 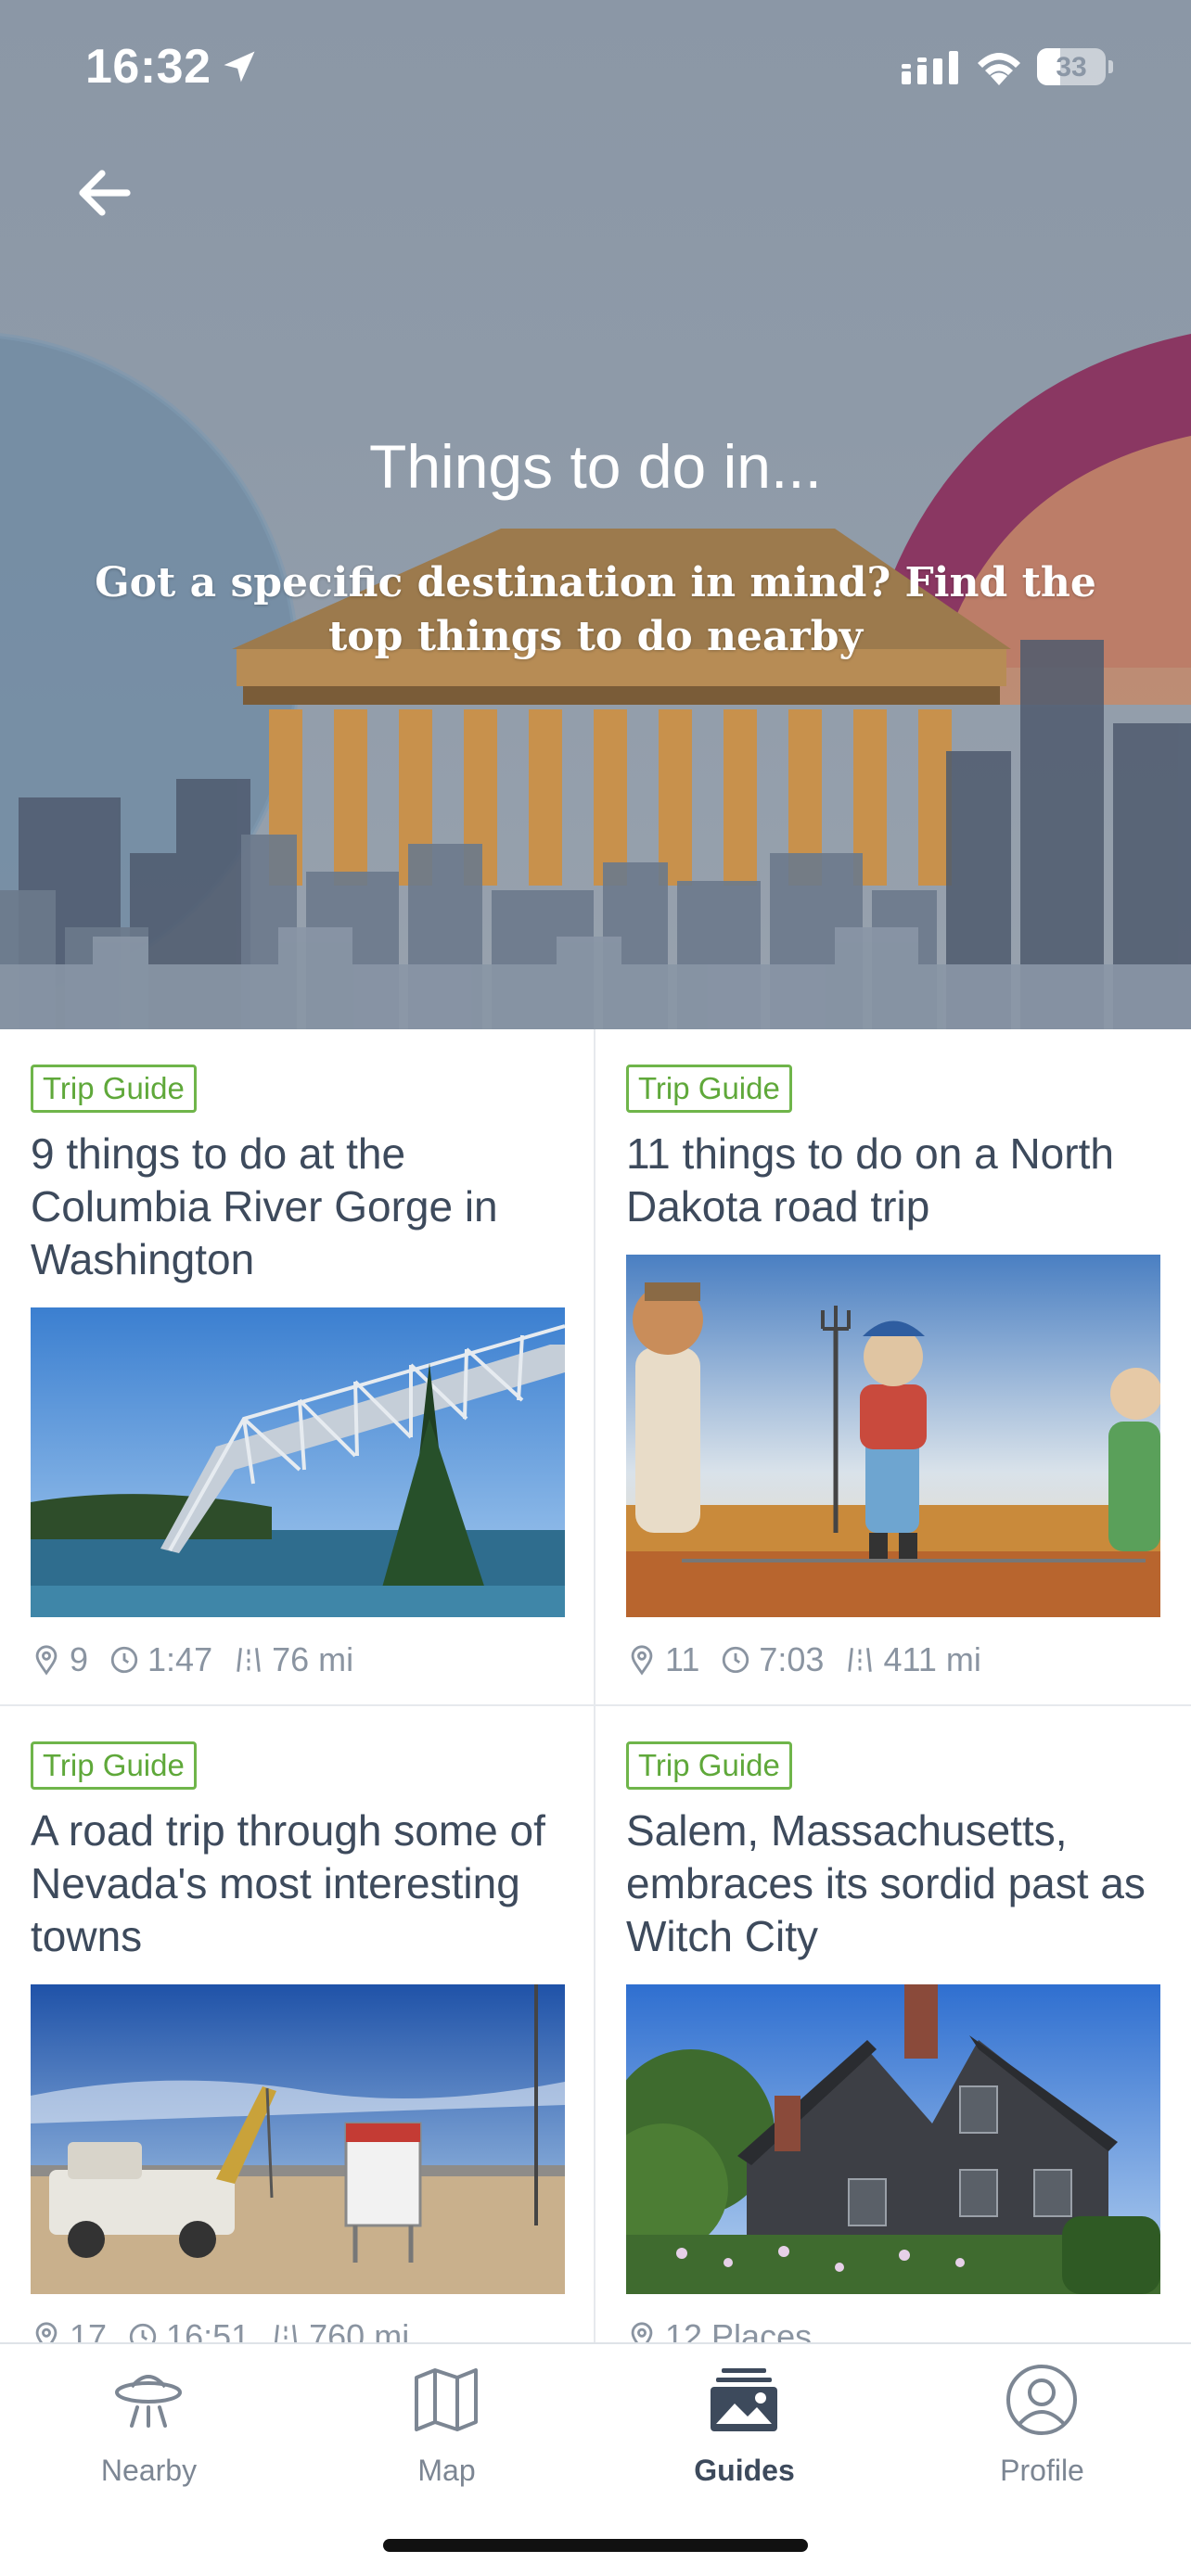 I want to click on duration: 1:47, so click(x=180, y=1659).